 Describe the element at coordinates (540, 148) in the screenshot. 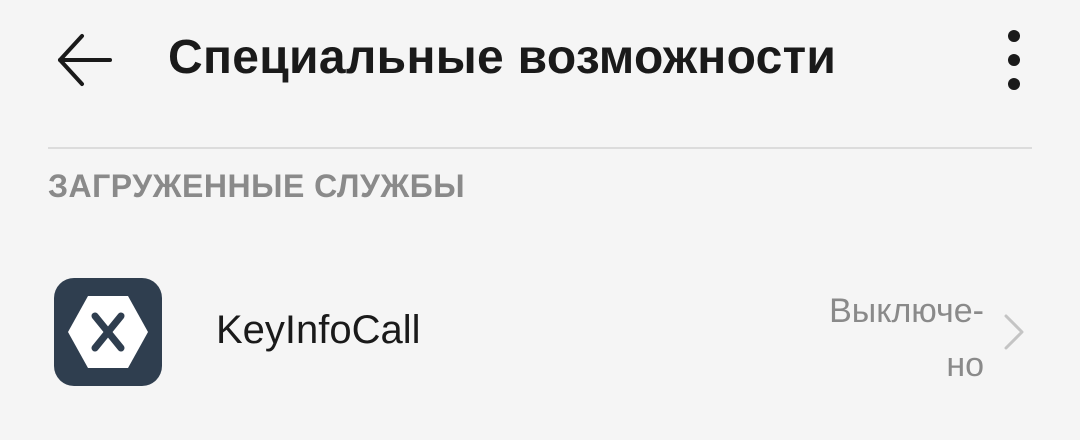

I see `divider` at that location.